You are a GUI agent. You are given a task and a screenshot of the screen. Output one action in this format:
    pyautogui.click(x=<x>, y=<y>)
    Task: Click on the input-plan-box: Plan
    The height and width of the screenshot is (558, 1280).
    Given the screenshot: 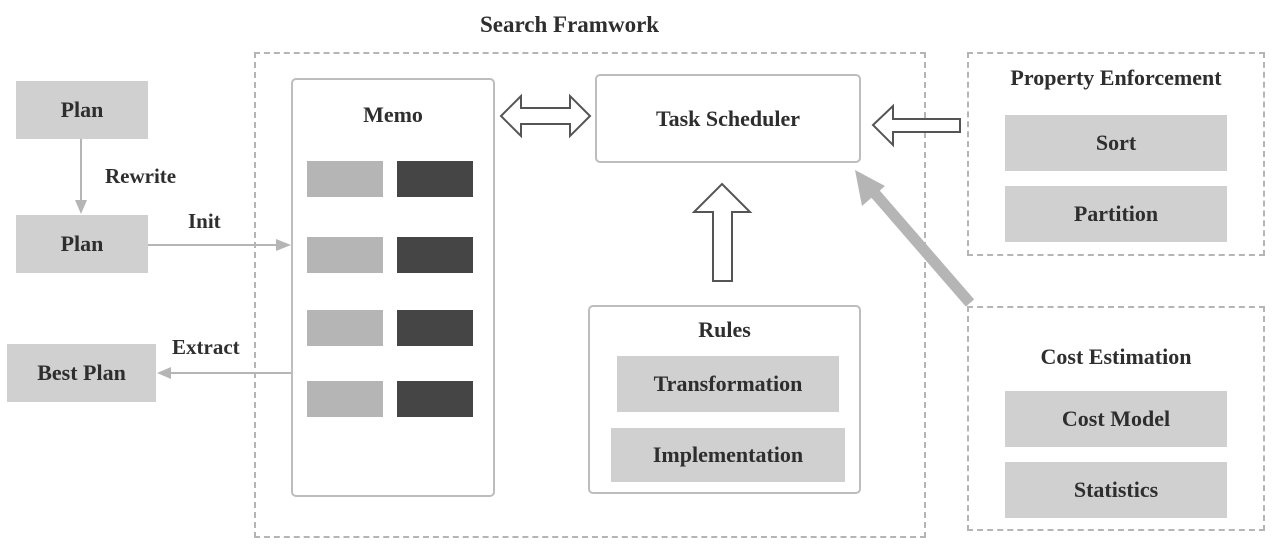 What is the action you would take?
    pyautogui.click(x=82, y=110)
    